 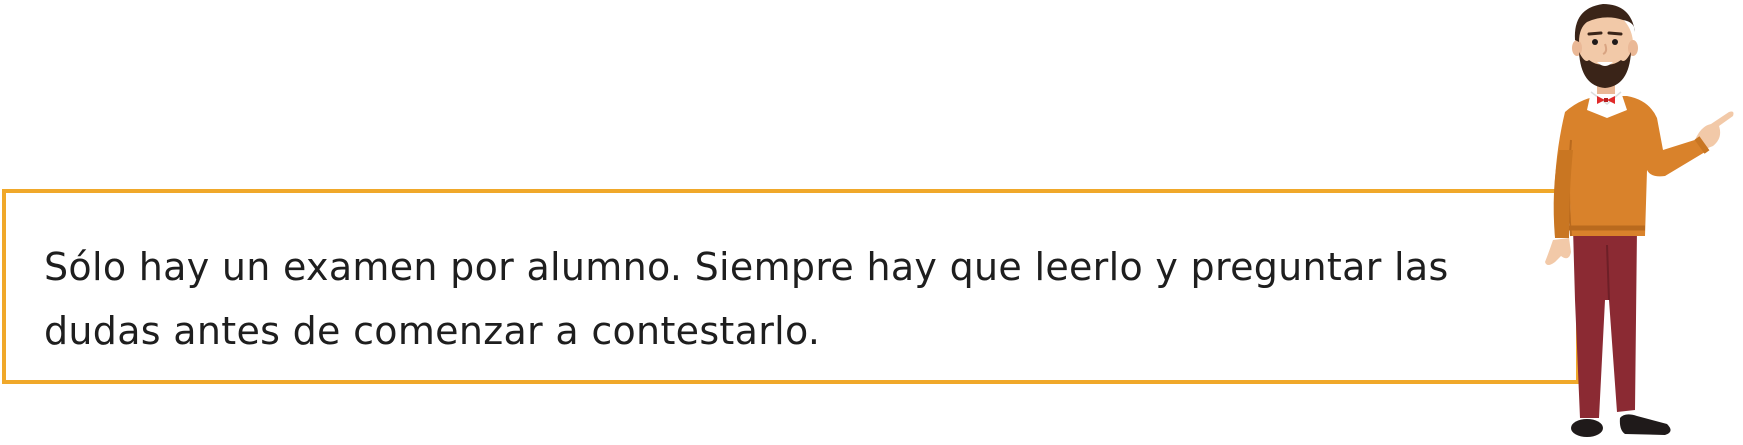 I want to click on sweater, so click(x=1629, y=167).